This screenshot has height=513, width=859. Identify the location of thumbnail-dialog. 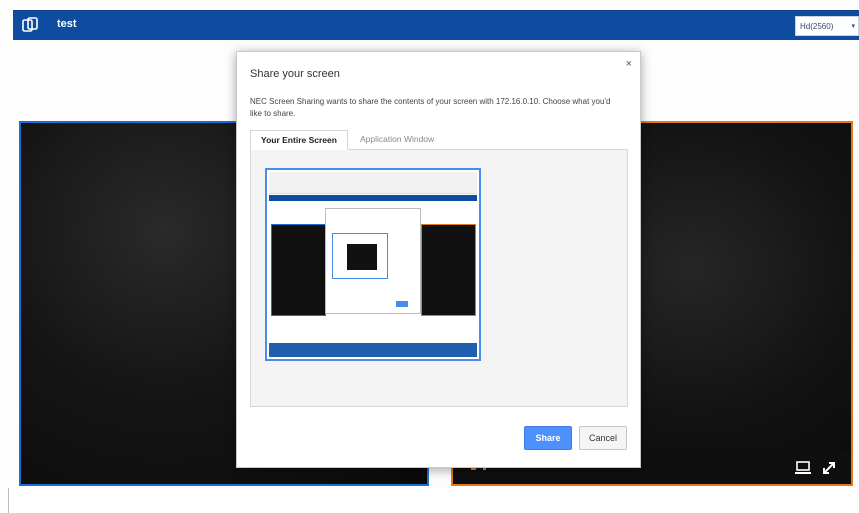
(373, 261).